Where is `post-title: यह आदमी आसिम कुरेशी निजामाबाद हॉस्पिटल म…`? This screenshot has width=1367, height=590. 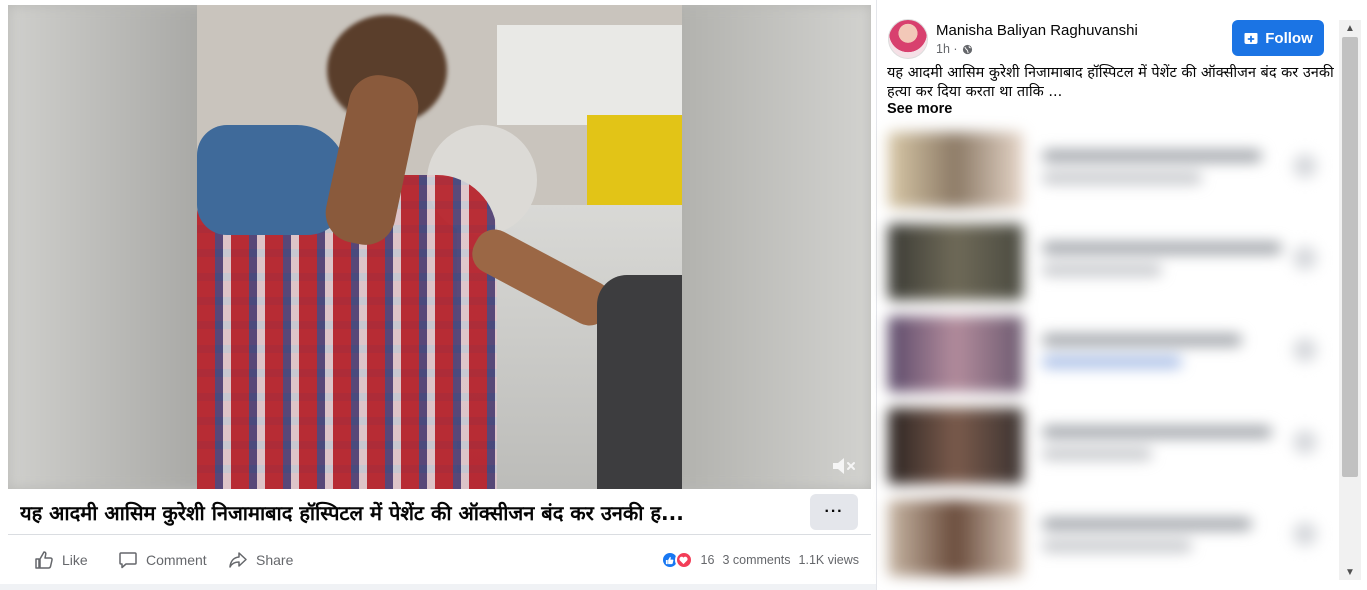
post-title: यह आदमी आसिम कुरेशी निजामाबाद हॉस्पिटल म… is located at coordinates (352, 513).